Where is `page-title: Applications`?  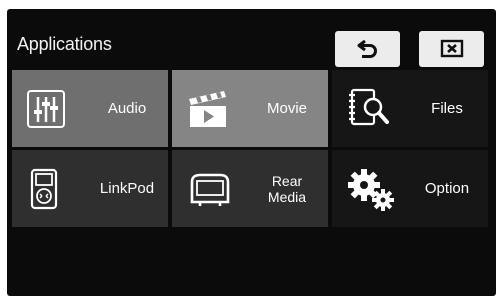 page-title: Applications is located at coordinates (64, 44).